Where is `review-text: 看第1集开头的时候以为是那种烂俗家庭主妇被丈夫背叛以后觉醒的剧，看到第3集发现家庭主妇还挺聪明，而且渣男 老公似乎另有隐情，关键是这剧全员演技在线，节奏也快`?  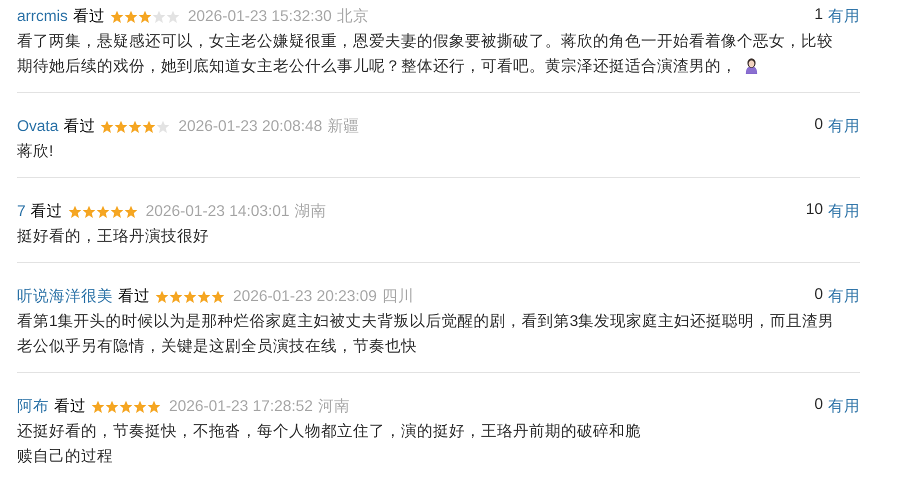 review-text: 看第1集开头的时候以为是那种烂俗家庭主妇被丈夫背叛以后觉醒的剧，看到第3集发现家庭主妇还挺聪明，而且渣男 老公似乎另有隐情，关键是这剧全员演技在线，节奏也快 is located at coordinates (426, 334).